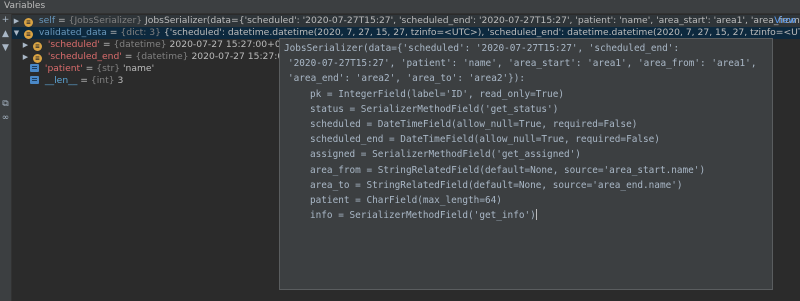 The image size is (800, 301). Describe the element at coordinates (72, 32) in the screenshot. I see `var-name: validated_data` at that location.